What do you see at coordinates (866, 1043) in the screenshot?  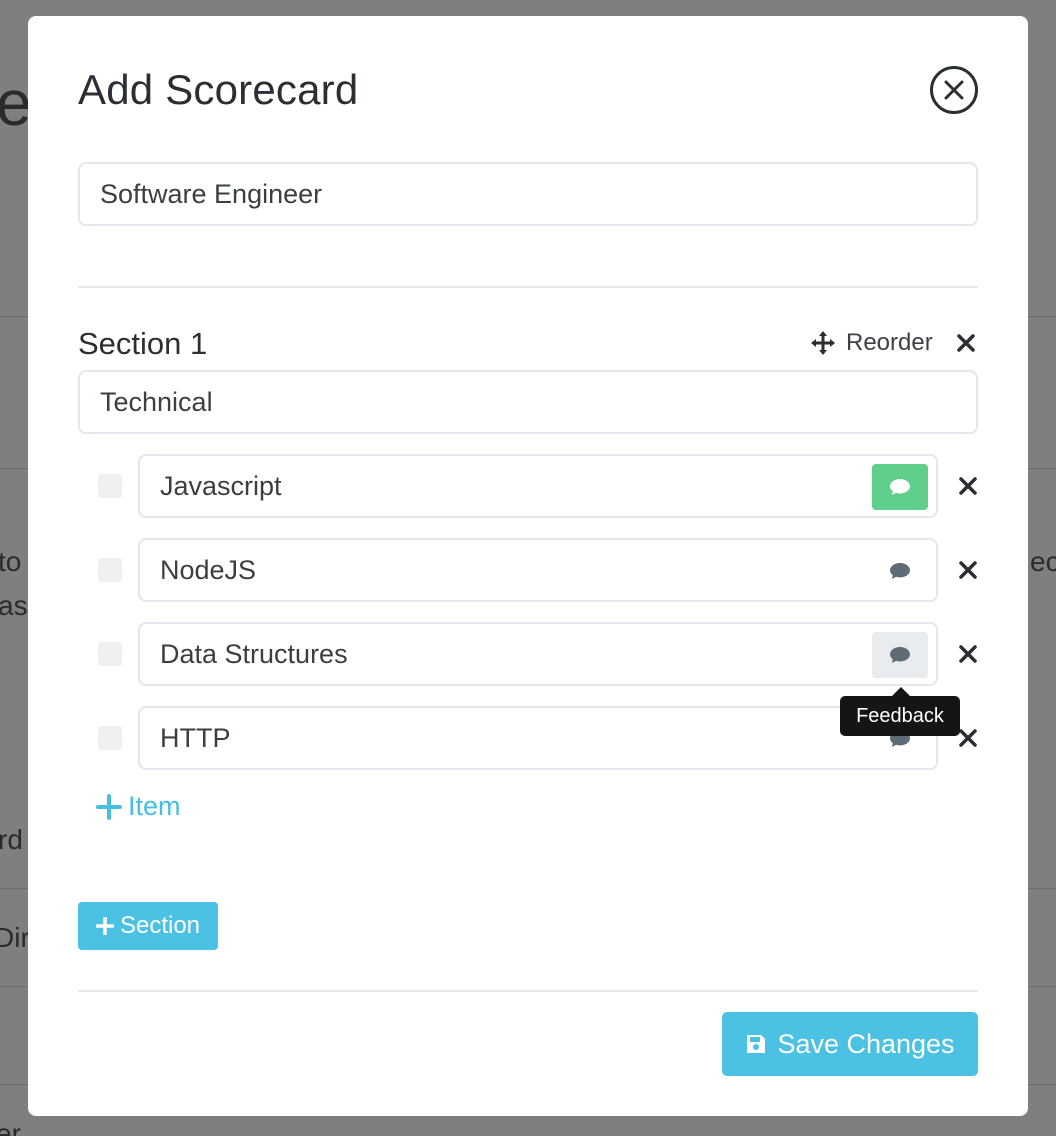 I see `save-changes-label: Save Changes` at bounding box center [866, 1043].